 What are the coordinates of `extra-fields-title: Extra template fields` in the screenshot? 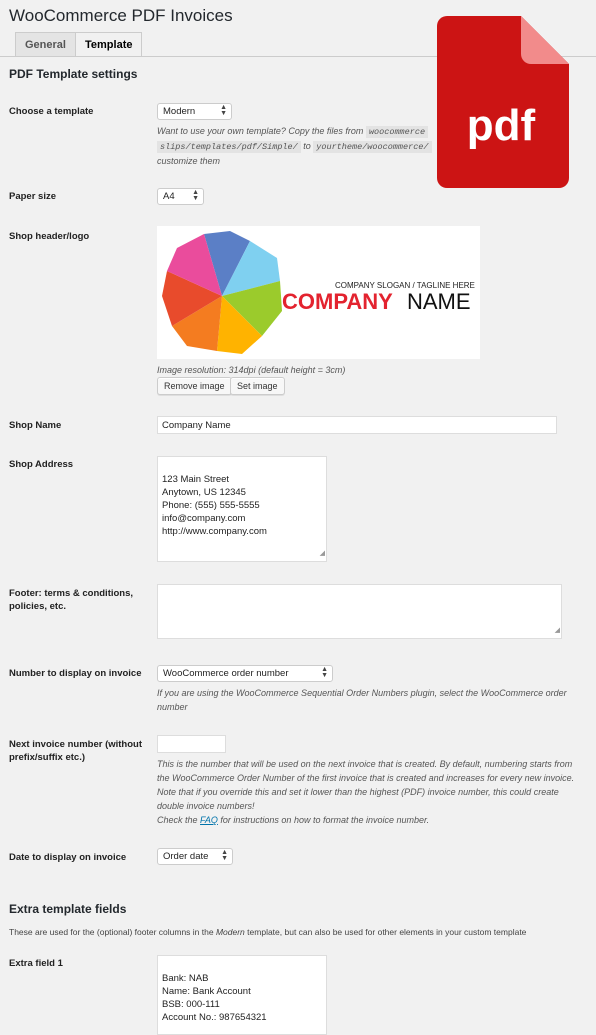 It's located at (68, 909).